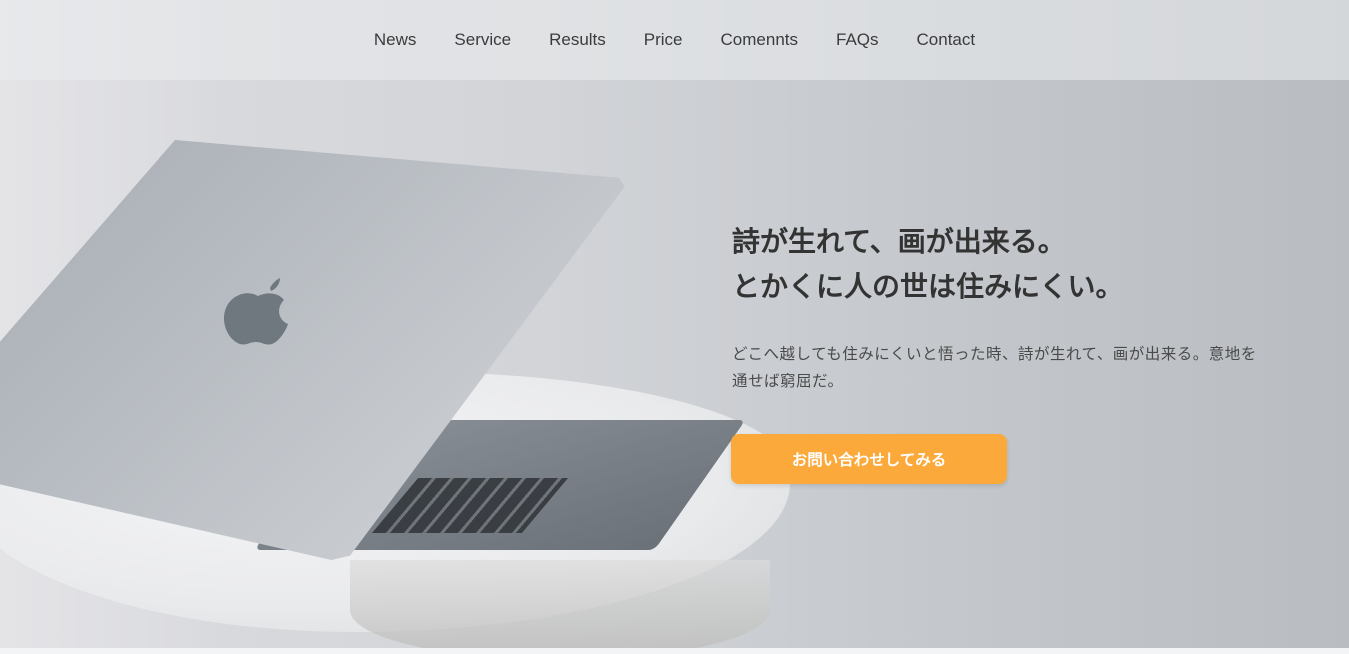 This screenshot has width=1349, height=654. What do you see at coordinates (674, 651) in the screenshot?
I see `page-bottom-edge` at bounding box center [674, 651].